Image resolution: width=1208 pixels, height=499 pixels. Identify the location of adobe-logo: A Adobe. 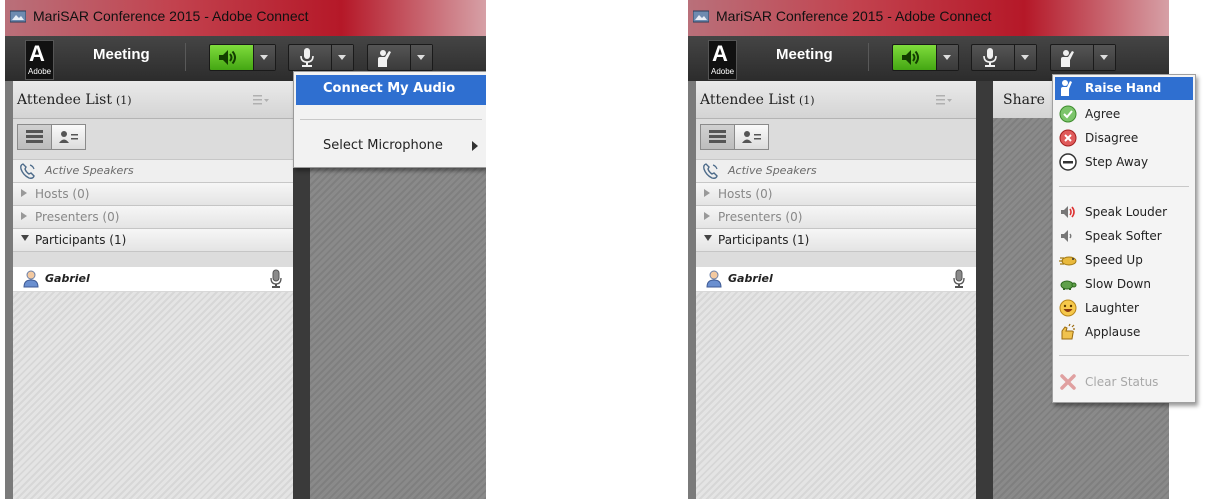
(39, 60).